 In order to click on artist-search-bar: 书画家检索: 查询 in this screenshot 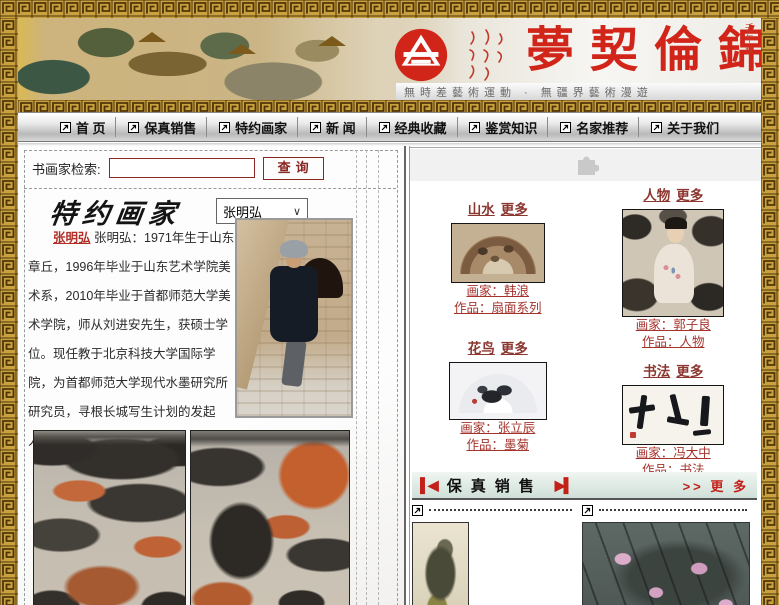, I will do `click(178, 168)`.